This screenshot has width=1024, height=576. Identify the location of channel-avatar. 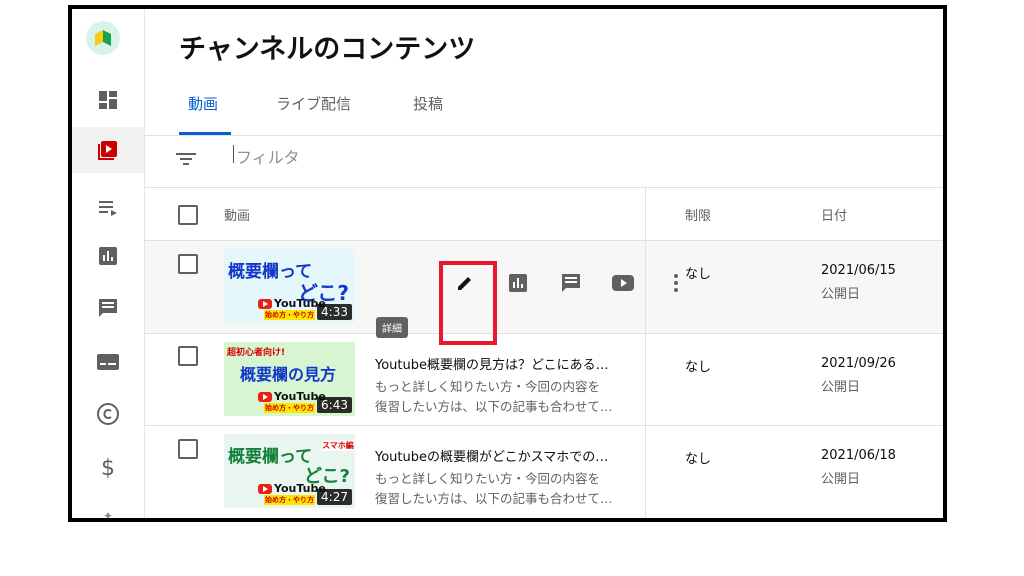
(103, 38).